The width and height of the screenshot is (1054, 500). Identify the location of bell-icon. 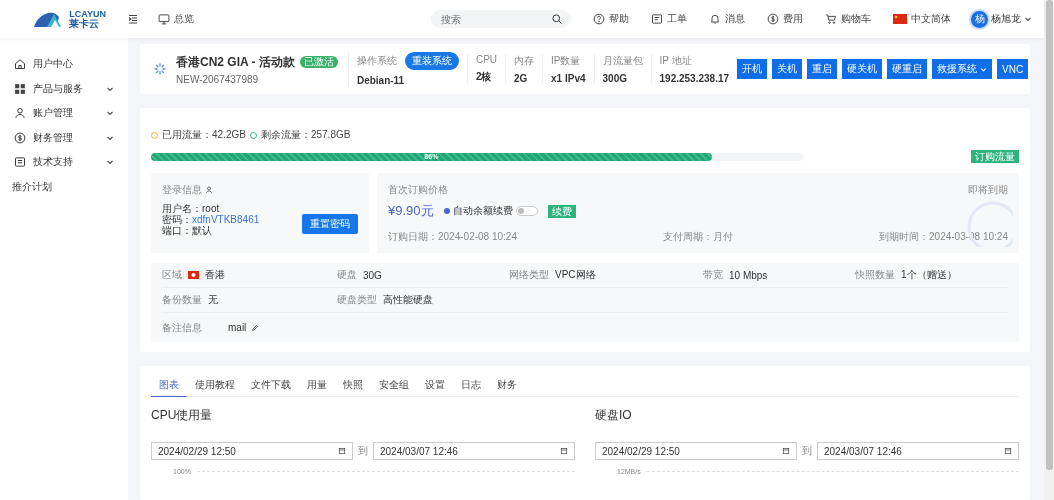
(715, 19).